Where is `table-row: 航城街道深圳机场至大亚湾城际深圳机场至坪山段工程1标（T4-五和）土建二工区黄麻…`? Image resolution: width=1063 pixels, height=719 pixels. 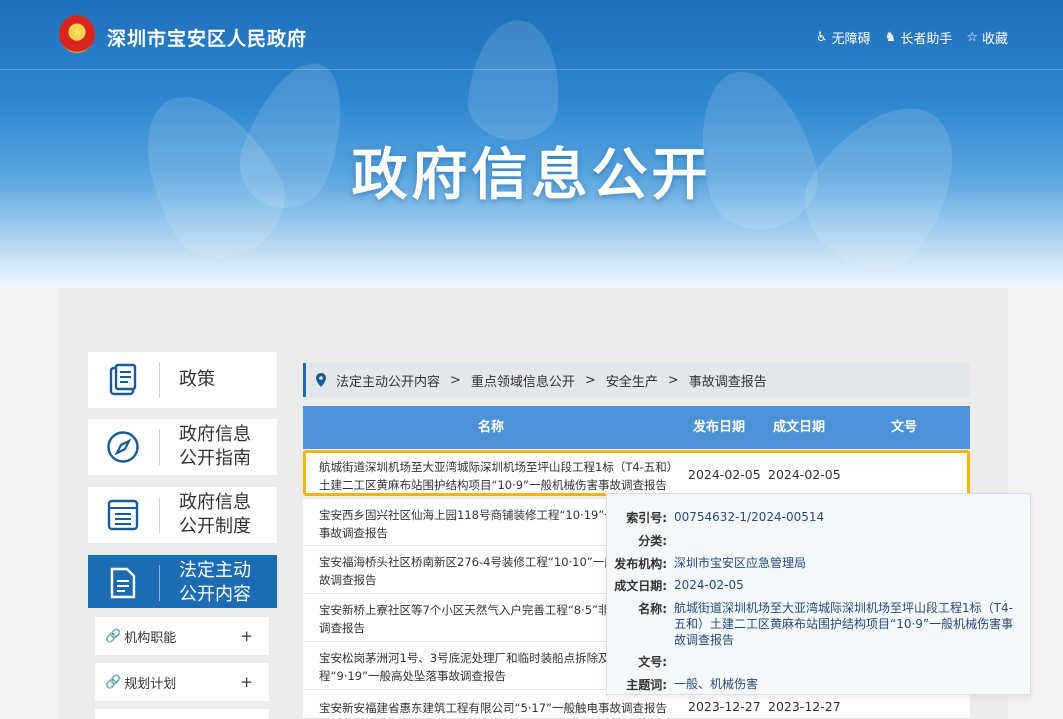
table-row: 航城街道深圳机场至大亚湾城际深圳机场至坪山段工程1标（T4-五和）土建二工区黄麻… is located at coordinates (636, 473).